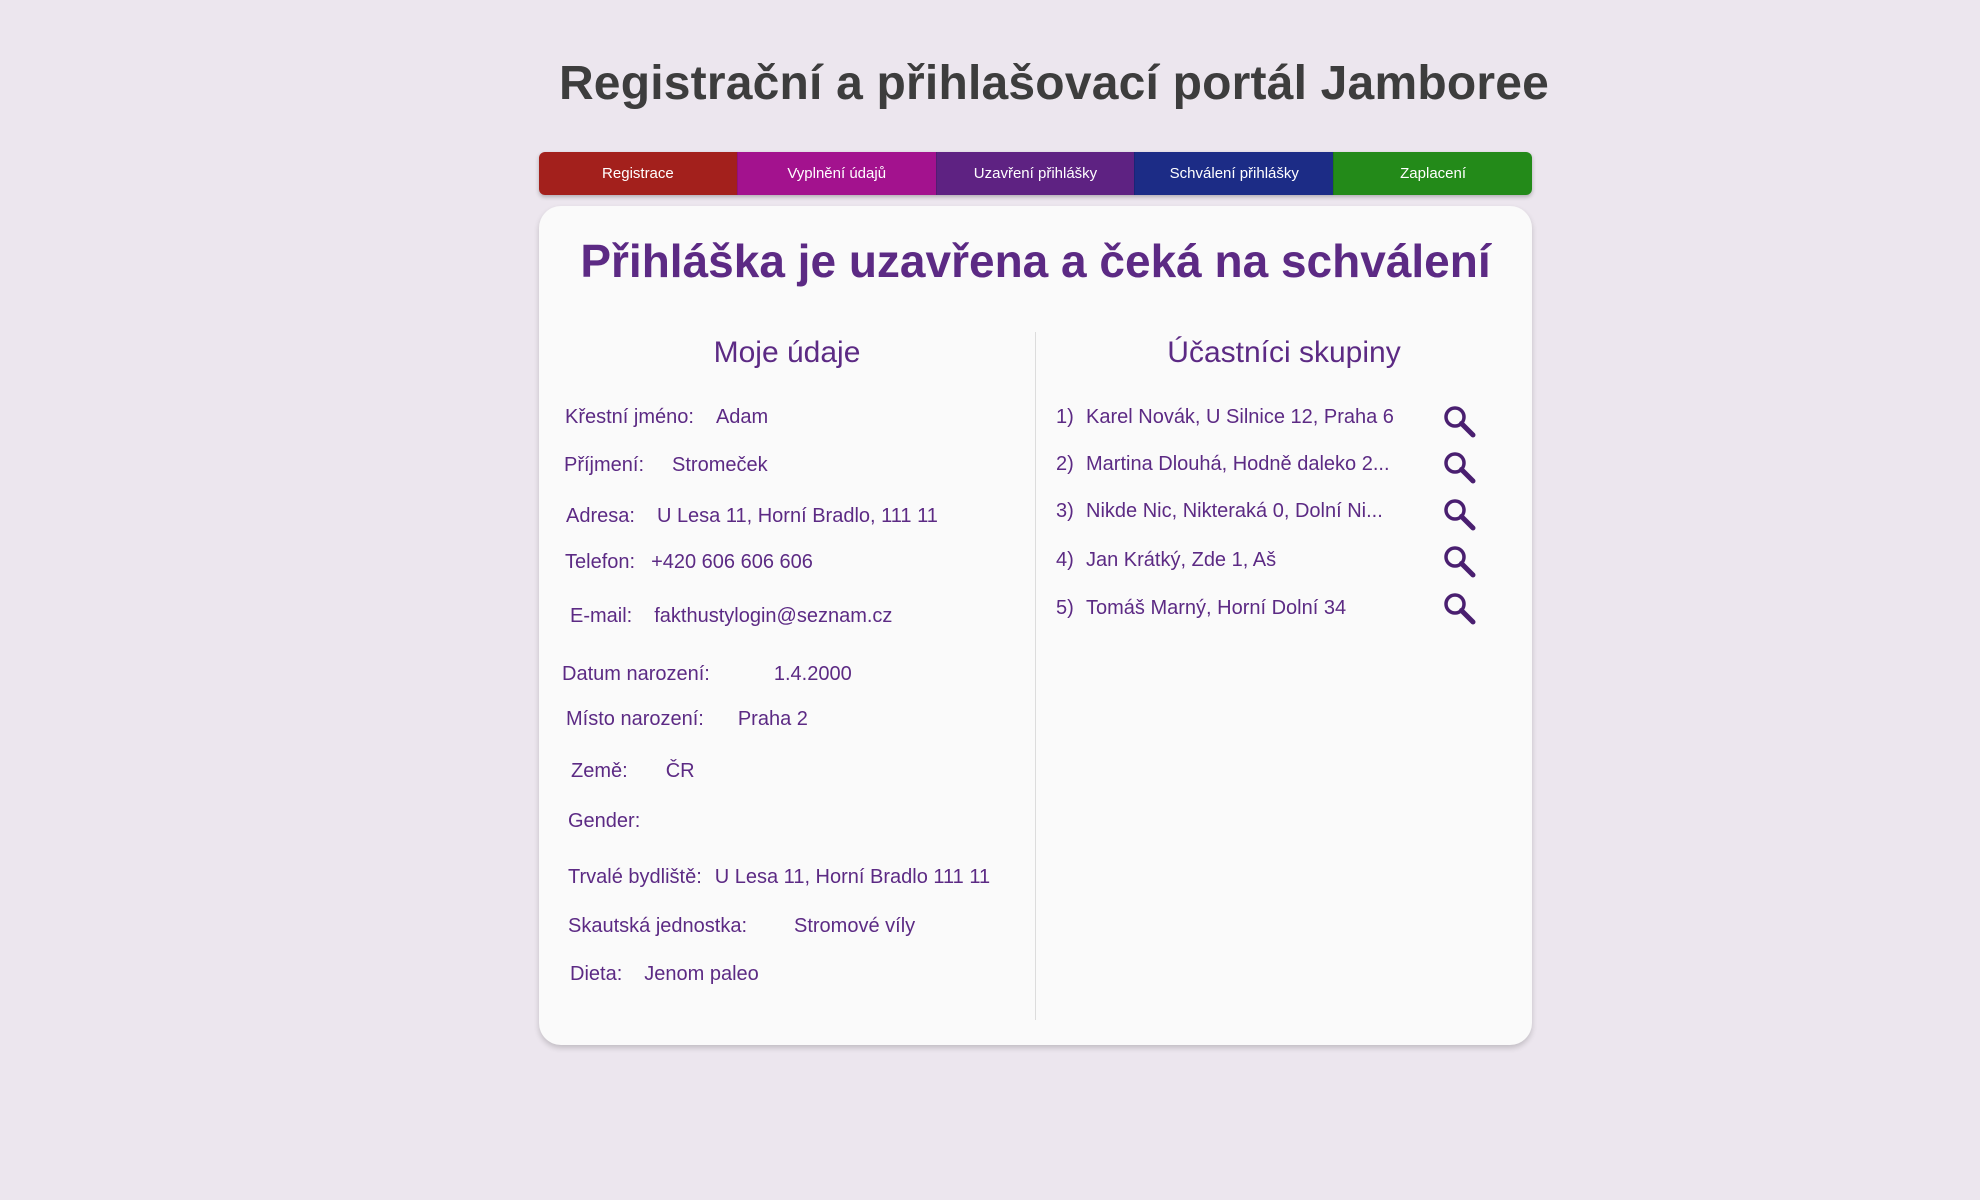 This screenshot has height=1200, width=1980. What do you see at coordinates (701, 974) in the screenshot?
I see `field-value: Jenom paleo` at bounding box center [701, 974].